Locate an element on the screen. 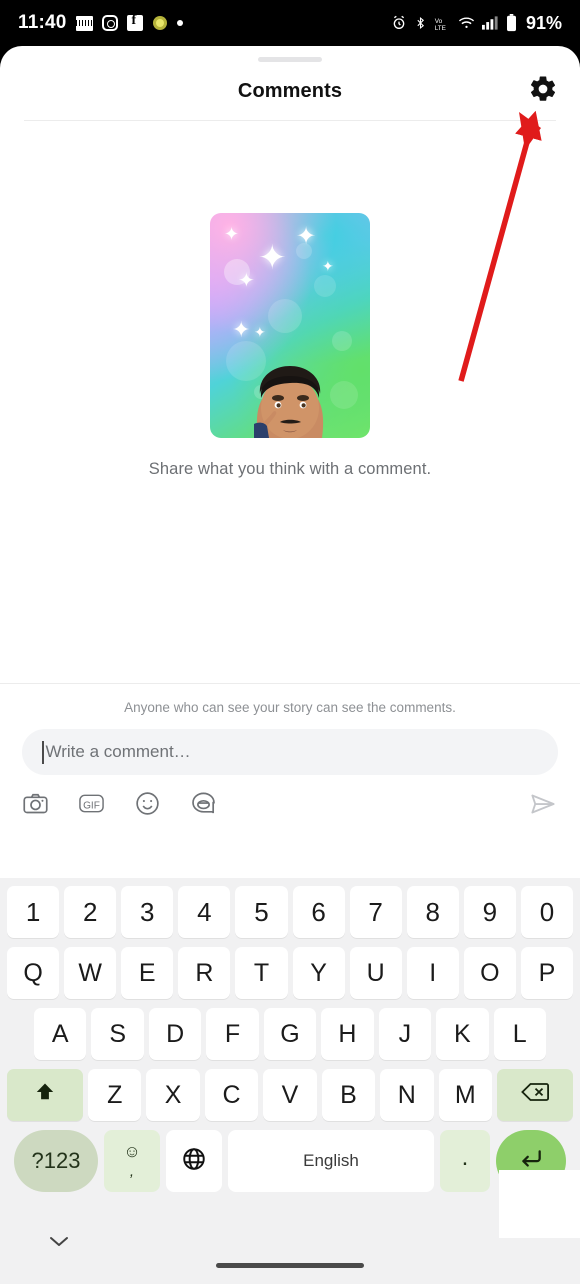  language-key is located at coordinates (194, 1161).